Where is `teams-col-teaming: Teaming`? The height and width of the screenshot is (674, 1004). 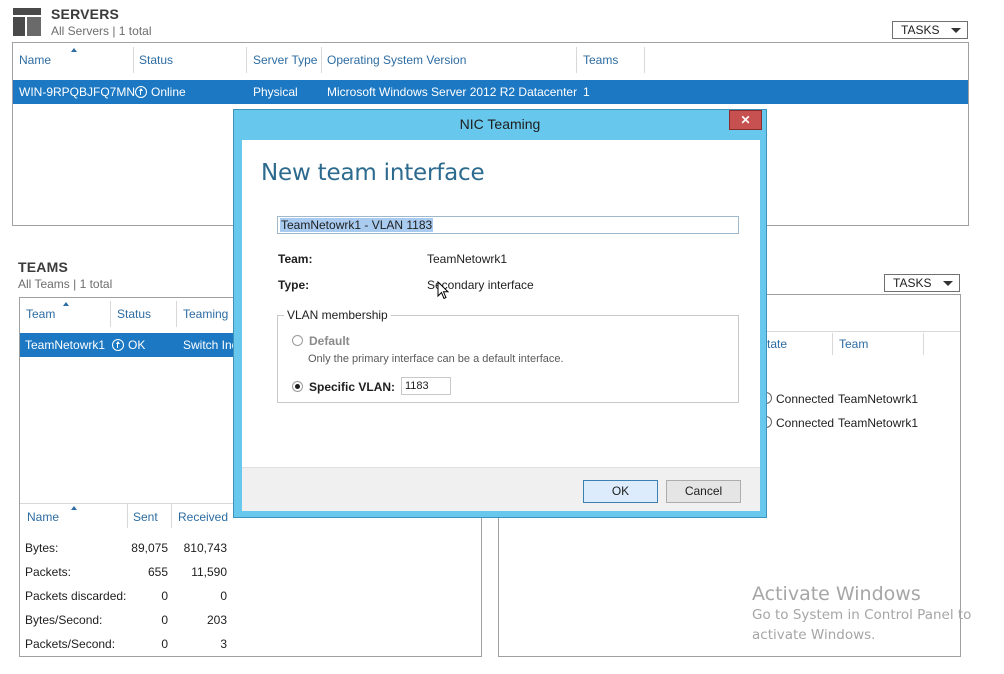 teams-col-teaming: Teaming is located at coordinates (205, 314).